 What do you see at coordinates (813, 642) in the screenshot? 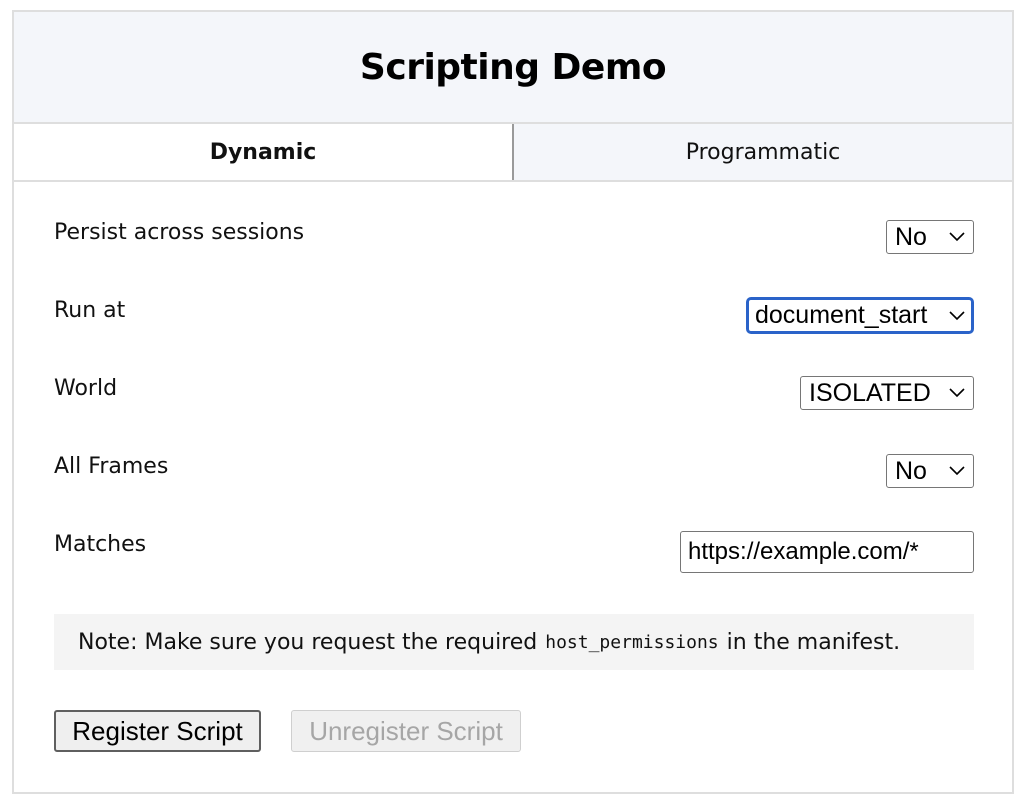
I see `note-suffix: in the manifest.` at bounding box center [813, 642].